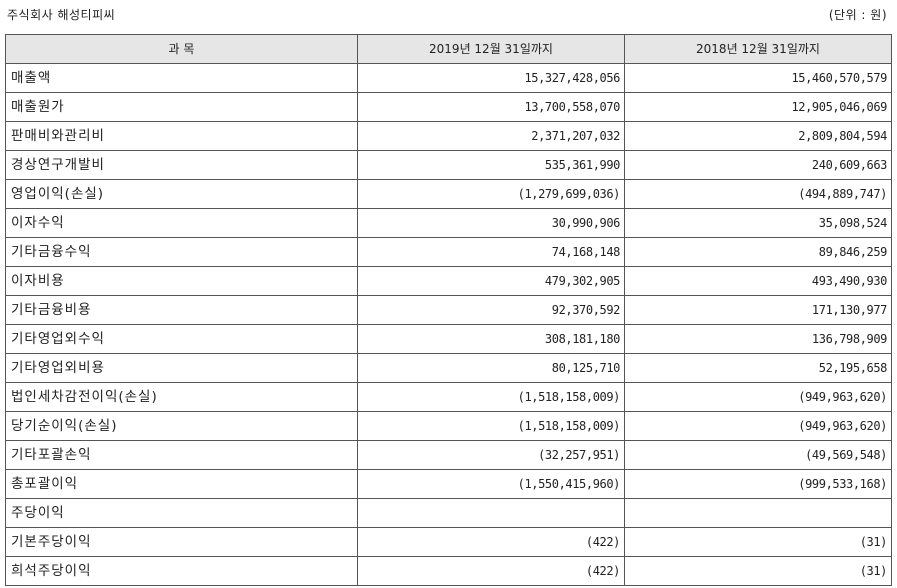 The image size is (897, 588). What do you see at coordinates (491, 136) in the screenshot?
I see `value-2019: 2,371,207,032` at bounding box center [491, 136].